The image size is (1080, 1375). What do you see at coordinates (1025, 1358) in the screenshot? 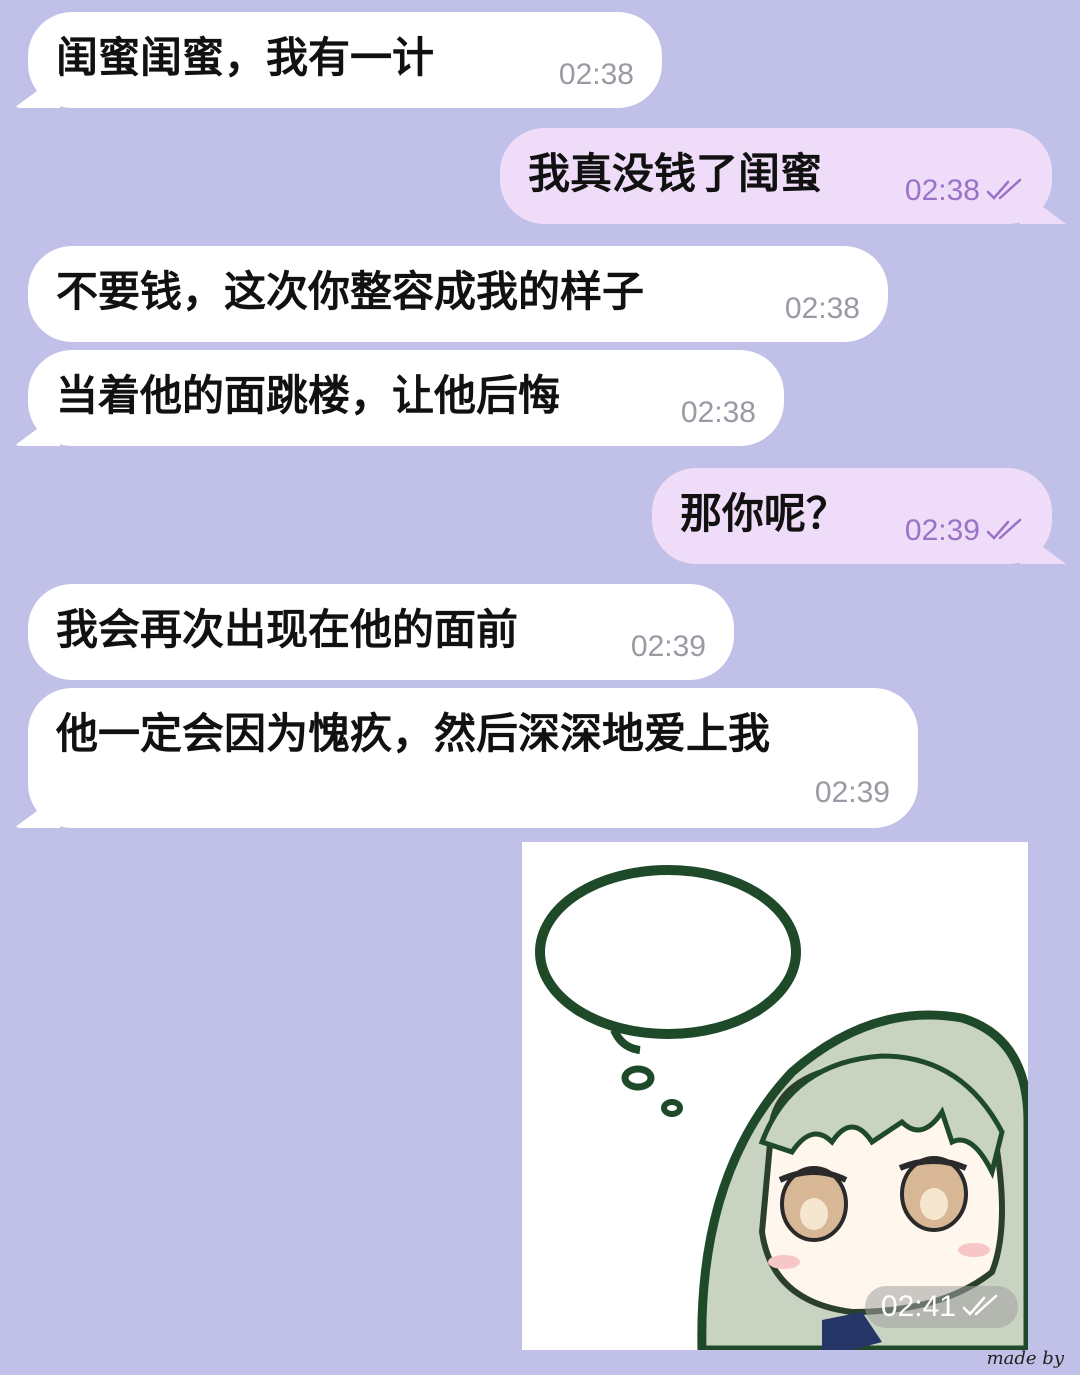
I see `watermark: made by` at bounding box center [1025, 1358].